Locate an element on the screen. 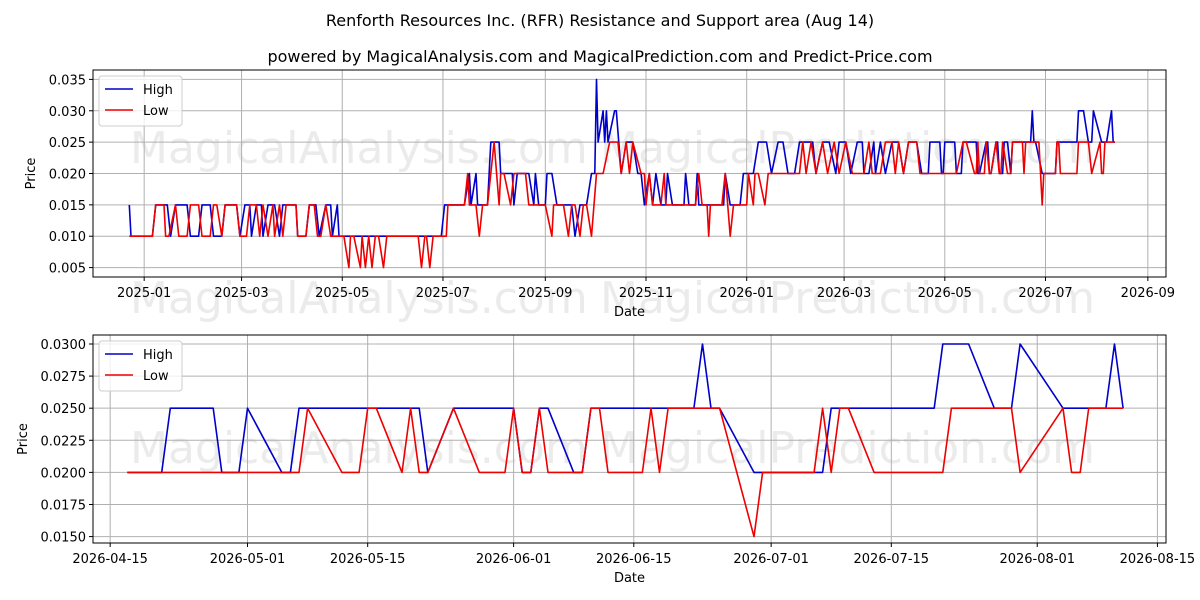 This screenshot has height=600, width=1200. x-tick-label: 2026-07 is located at coordinates (1045, 293).